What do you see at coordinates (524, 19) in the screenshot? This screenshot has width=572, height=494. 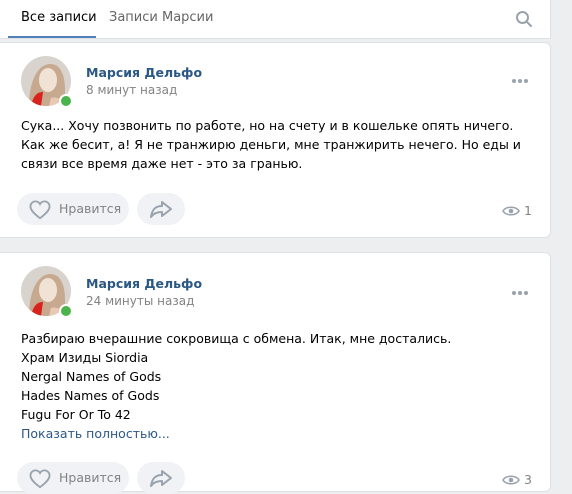 I see `search-icon` at bounding box center [524, 19].